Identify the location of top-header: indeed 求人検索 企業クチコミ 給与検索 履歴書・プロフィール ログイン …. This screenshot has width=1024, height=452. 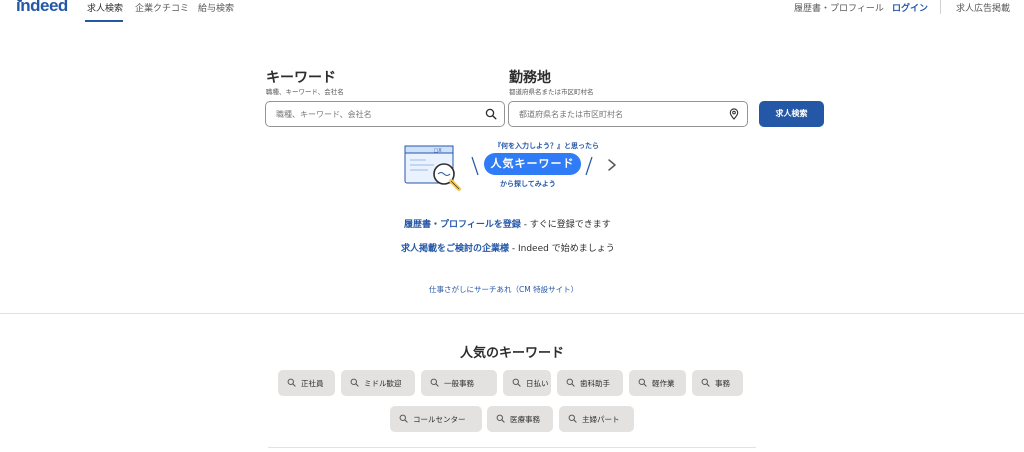
(512, 11).